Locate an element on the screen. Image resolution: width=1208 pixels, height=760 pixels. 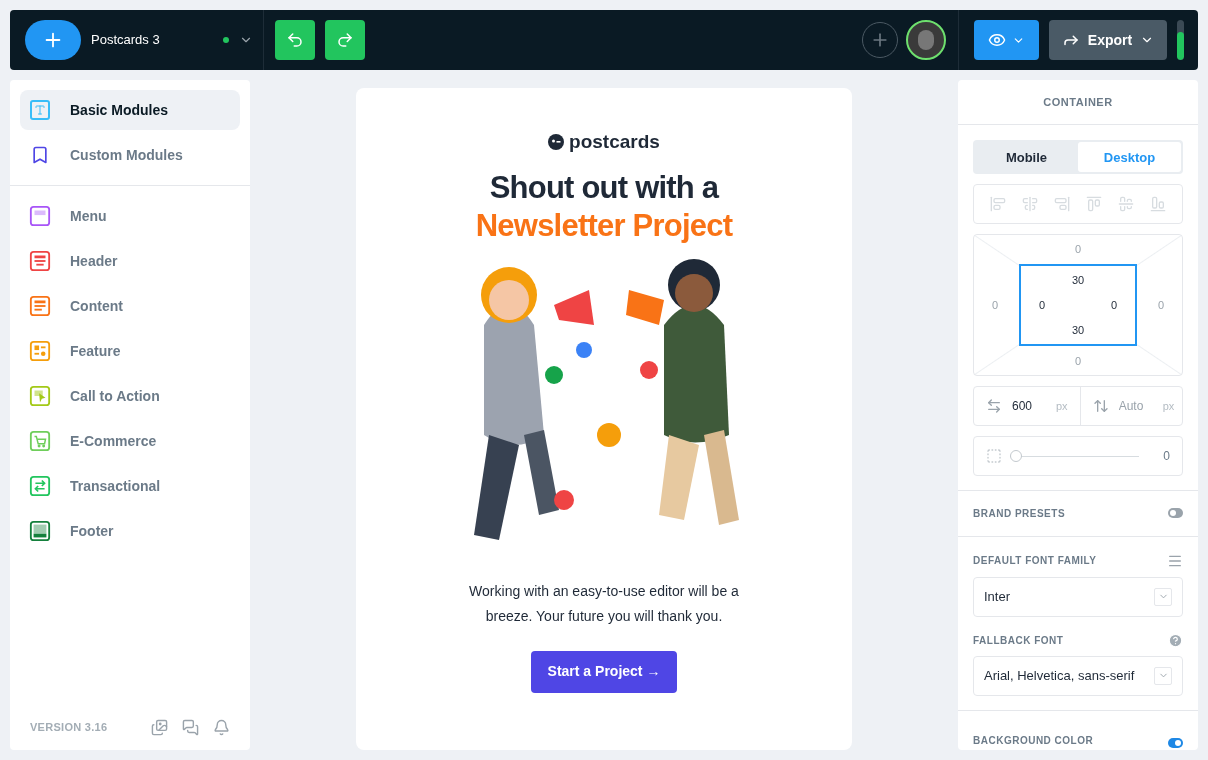
font-family-label: DEFAULT FONT FAMILY is located at coordinates (1035, 561).